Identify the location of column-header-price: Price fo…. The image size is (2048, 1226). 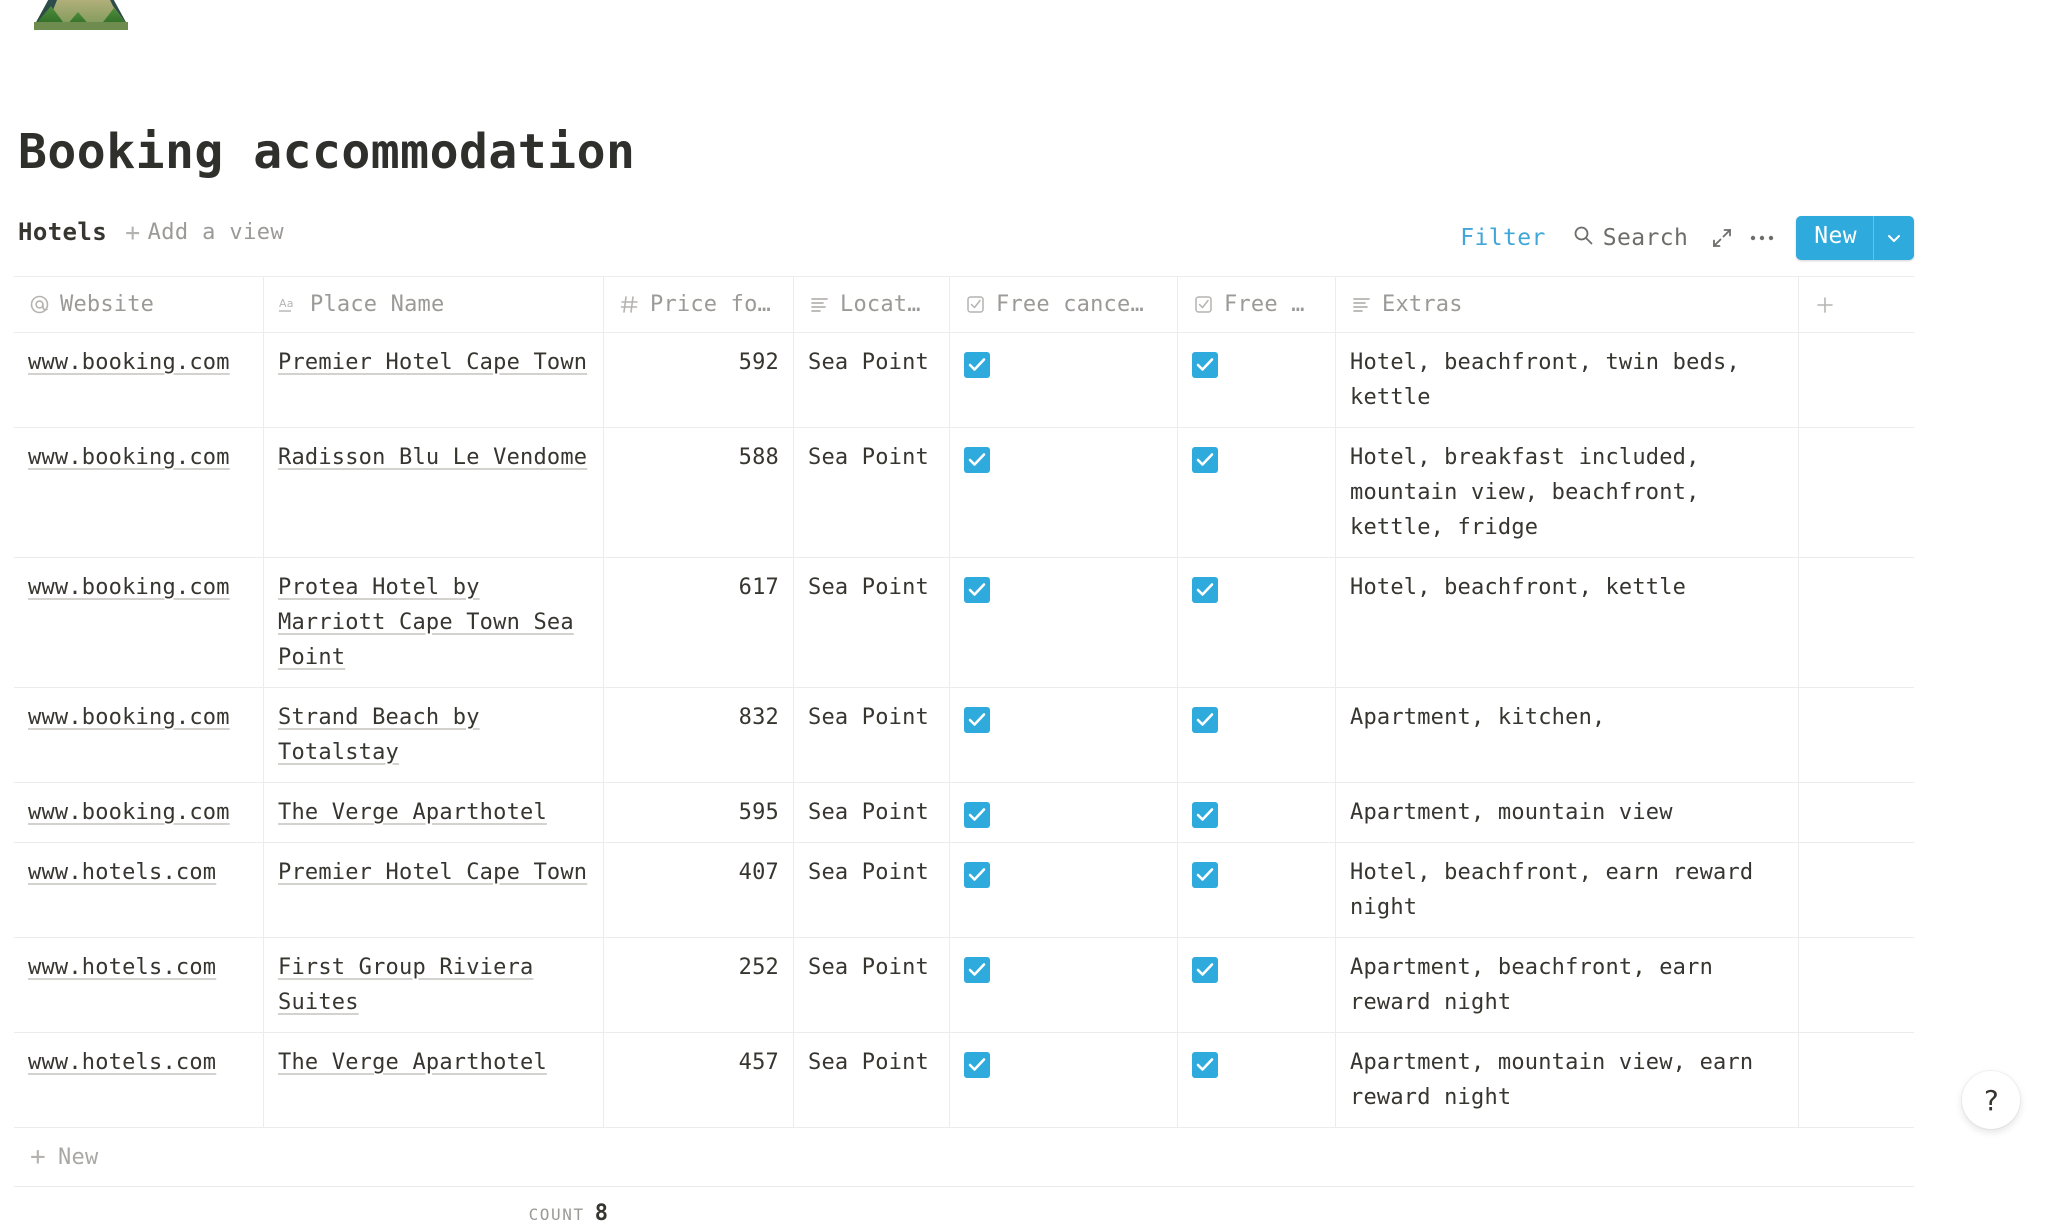
(699, 304).